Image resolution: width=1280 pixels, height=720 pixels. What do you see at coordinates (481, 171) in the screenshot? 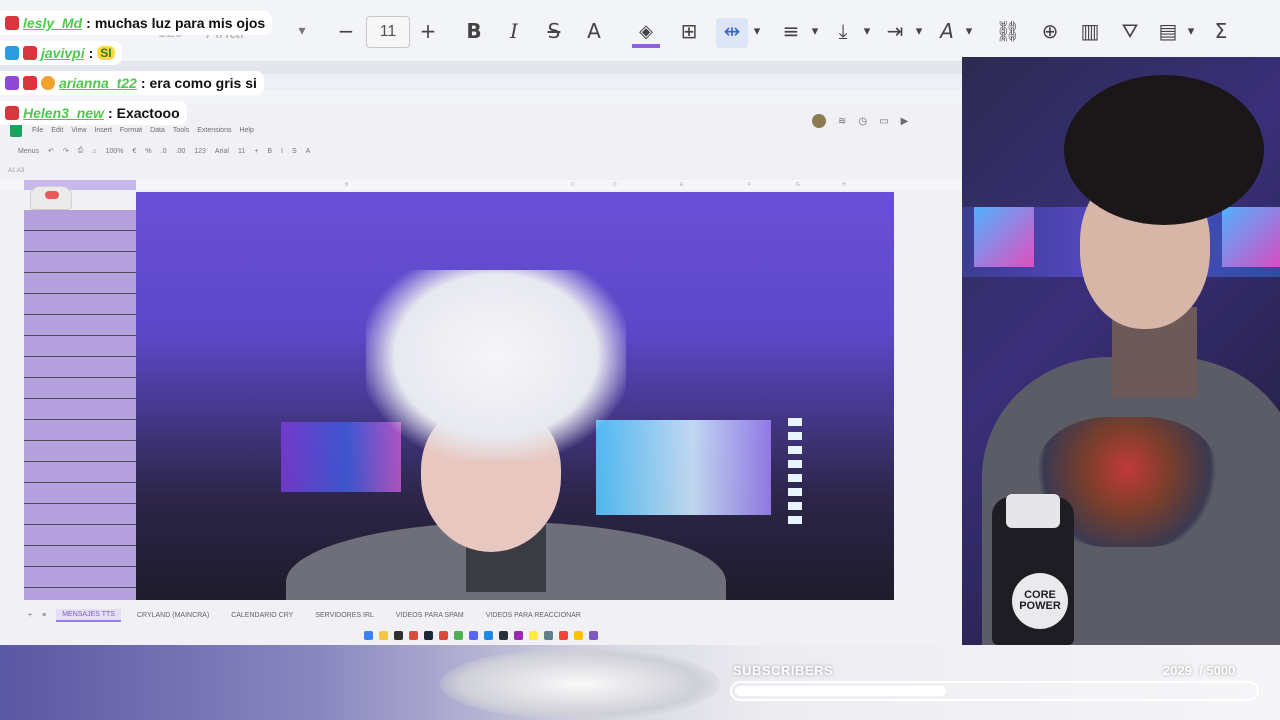
I see `name-box: A1:A3` at bounding box center [481, 171].